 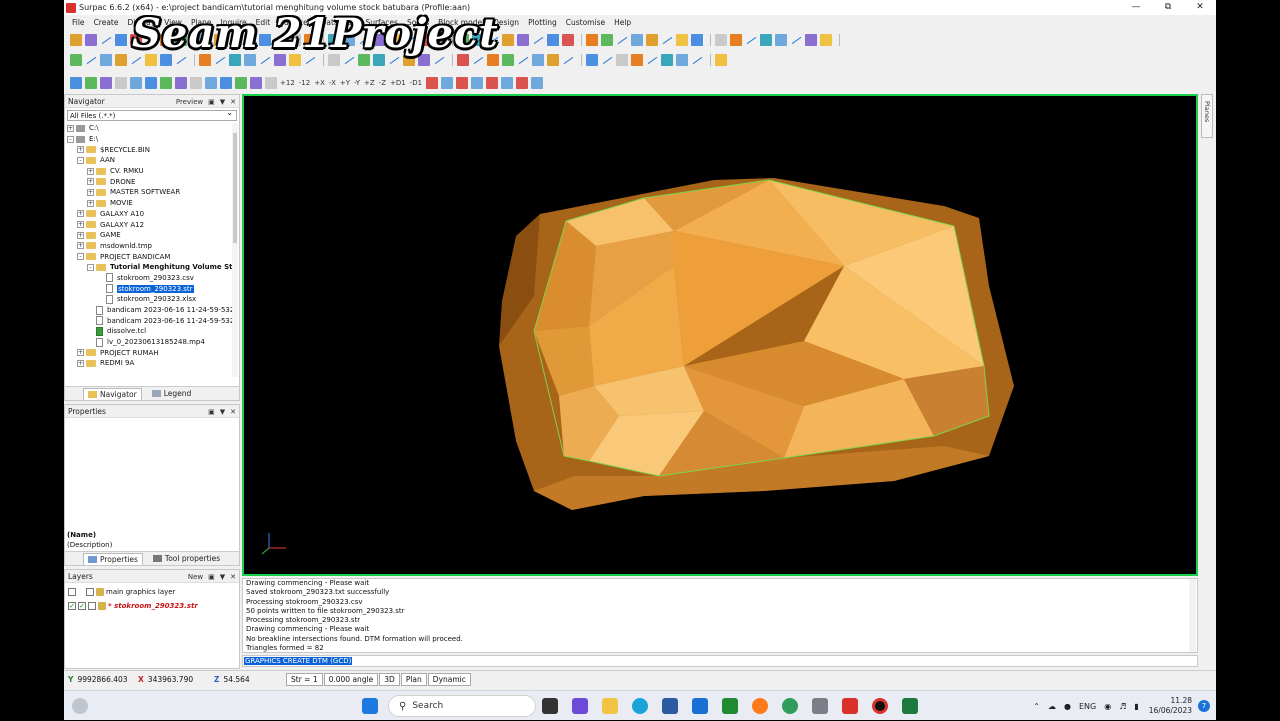 I want to click on tree-item: + $RECYCLE.BIN, so click(x=149, y=149).